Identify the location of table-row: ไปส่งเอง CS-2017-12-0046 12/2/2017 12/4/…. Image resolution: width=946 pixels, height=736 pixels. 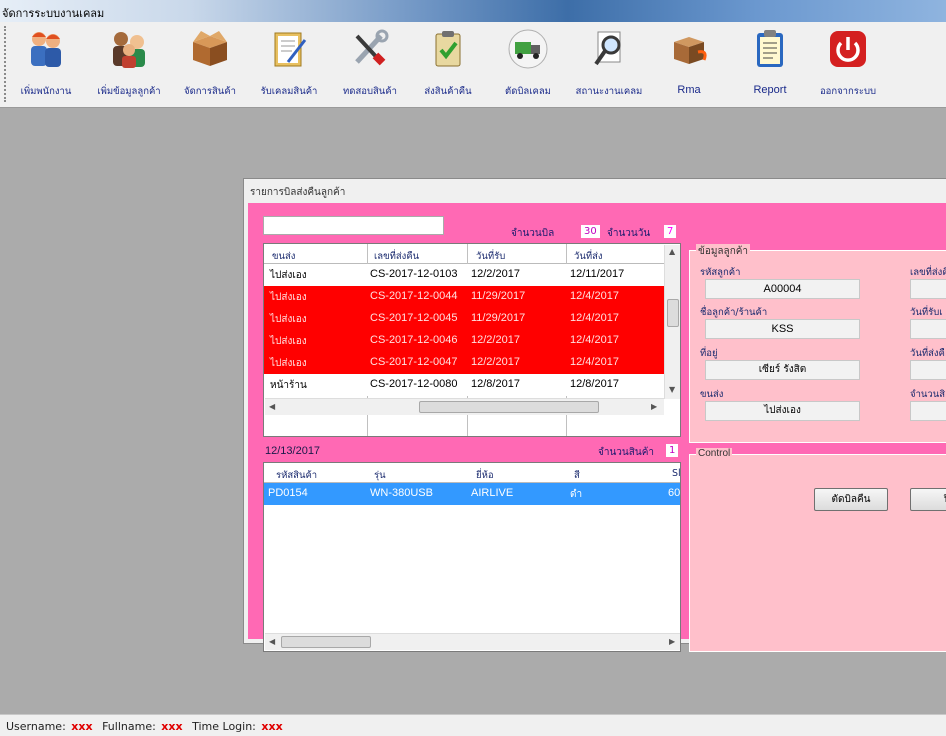
(472, 341).